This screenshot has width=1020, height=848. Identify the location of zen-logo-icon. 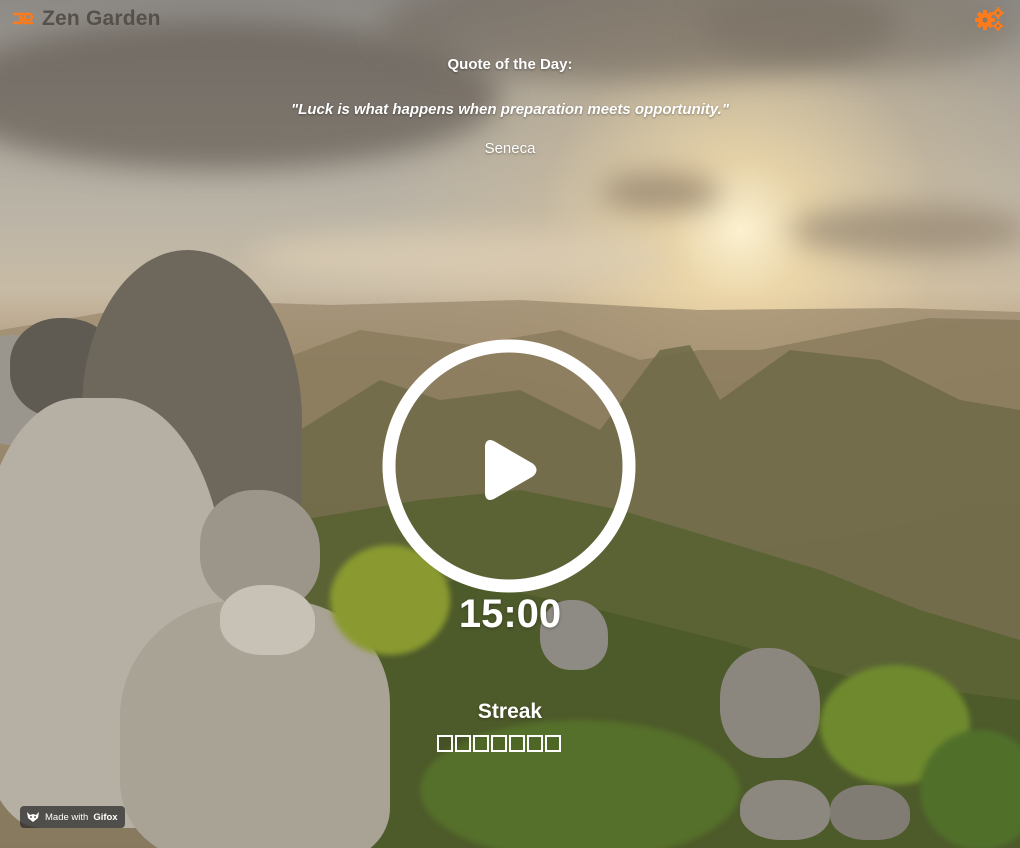
(23, 18).